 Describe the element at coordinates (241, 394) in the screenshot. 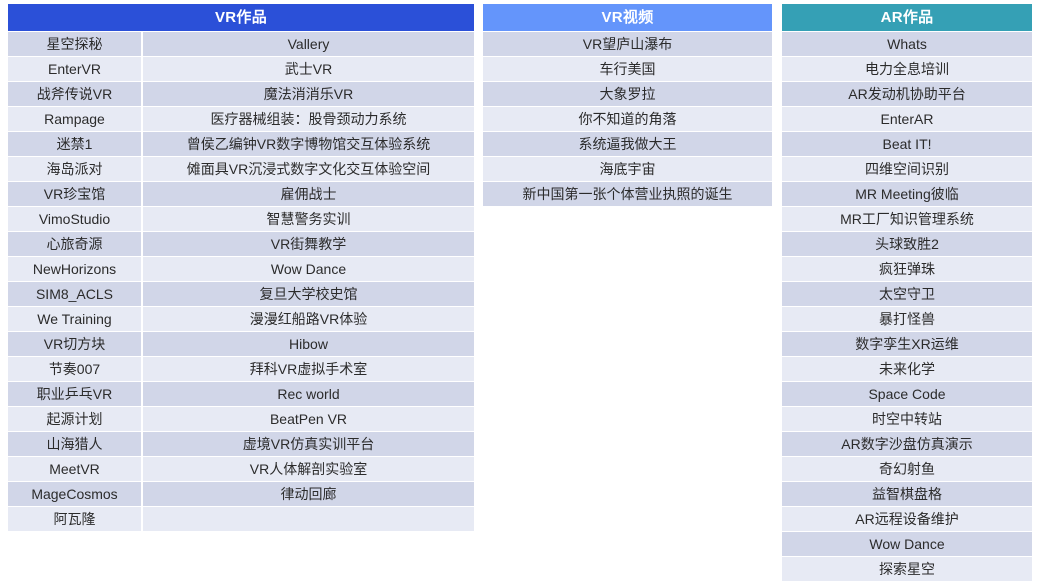

I see `table-row: 职业乒乓VR Rec world` at that location.